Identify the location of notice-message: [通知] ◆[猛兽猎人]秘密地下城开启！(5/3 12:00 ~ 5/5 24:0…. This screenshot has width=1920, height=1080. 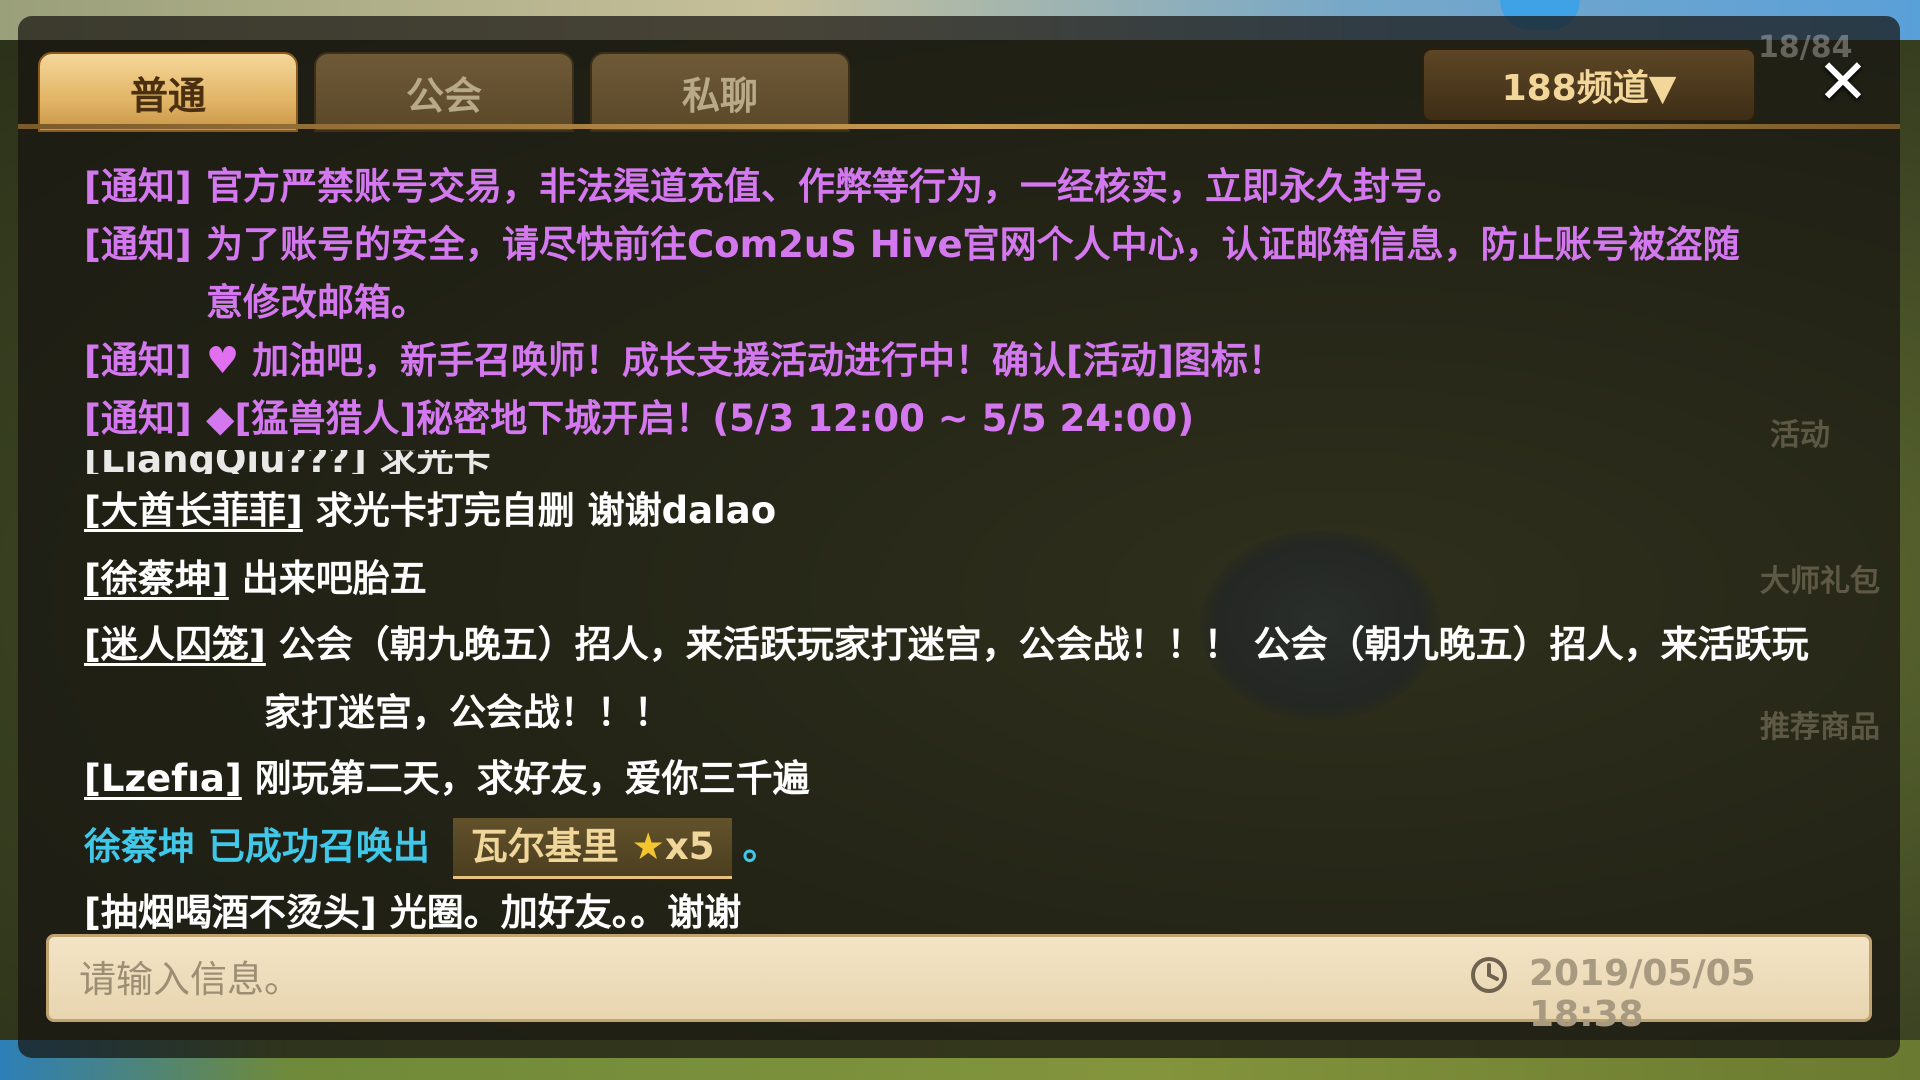
(639, 419).